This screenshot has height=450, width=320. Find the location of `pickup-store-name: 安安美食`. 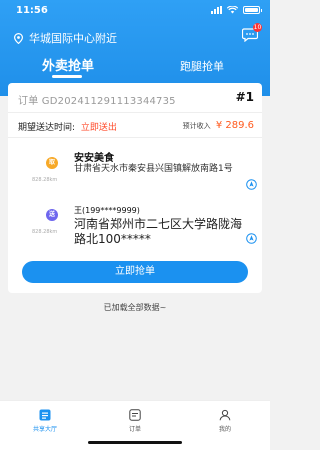

pickup-store-name: 安安美食 is located at coordinates (94, 158).